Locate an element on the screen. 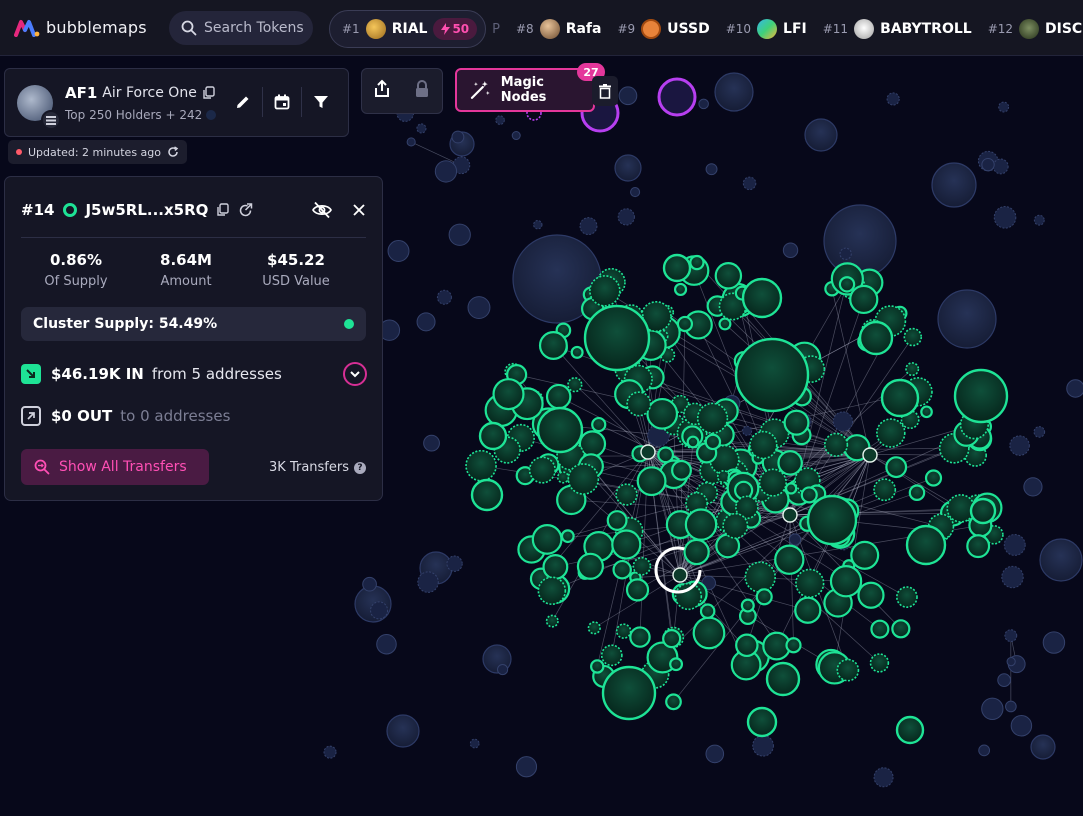 Image resolution: width=1083 pixels, height=816 pixels. search-tokens-button: Search Tokens is located at coordinates (241, 27).